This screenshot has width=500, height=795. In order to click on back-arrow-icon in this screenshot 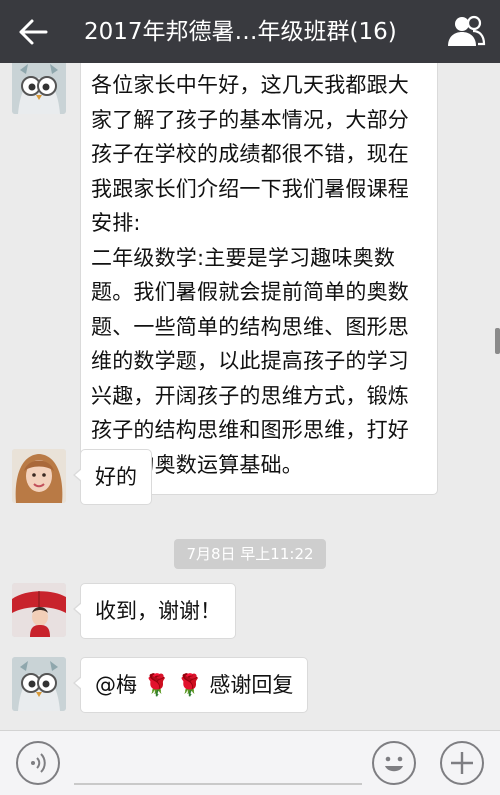, I will do `click(33, 32)`.